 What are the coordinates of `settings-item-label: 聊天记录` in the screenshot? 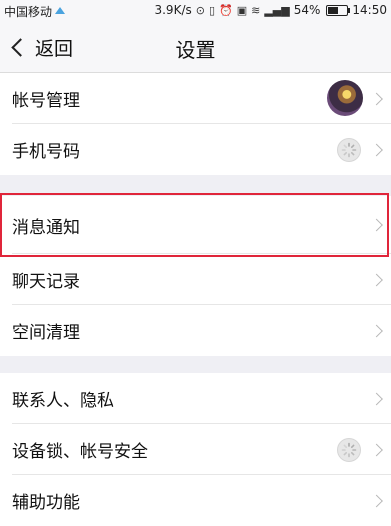 It's located at (46, 282).